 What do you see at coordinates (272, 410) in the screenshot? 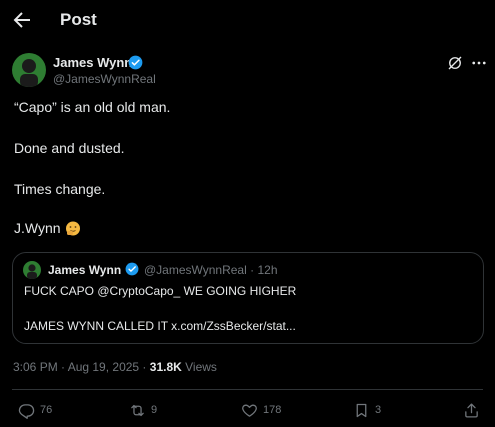
I see `like-count: 178` at bounding box center [272, 410].